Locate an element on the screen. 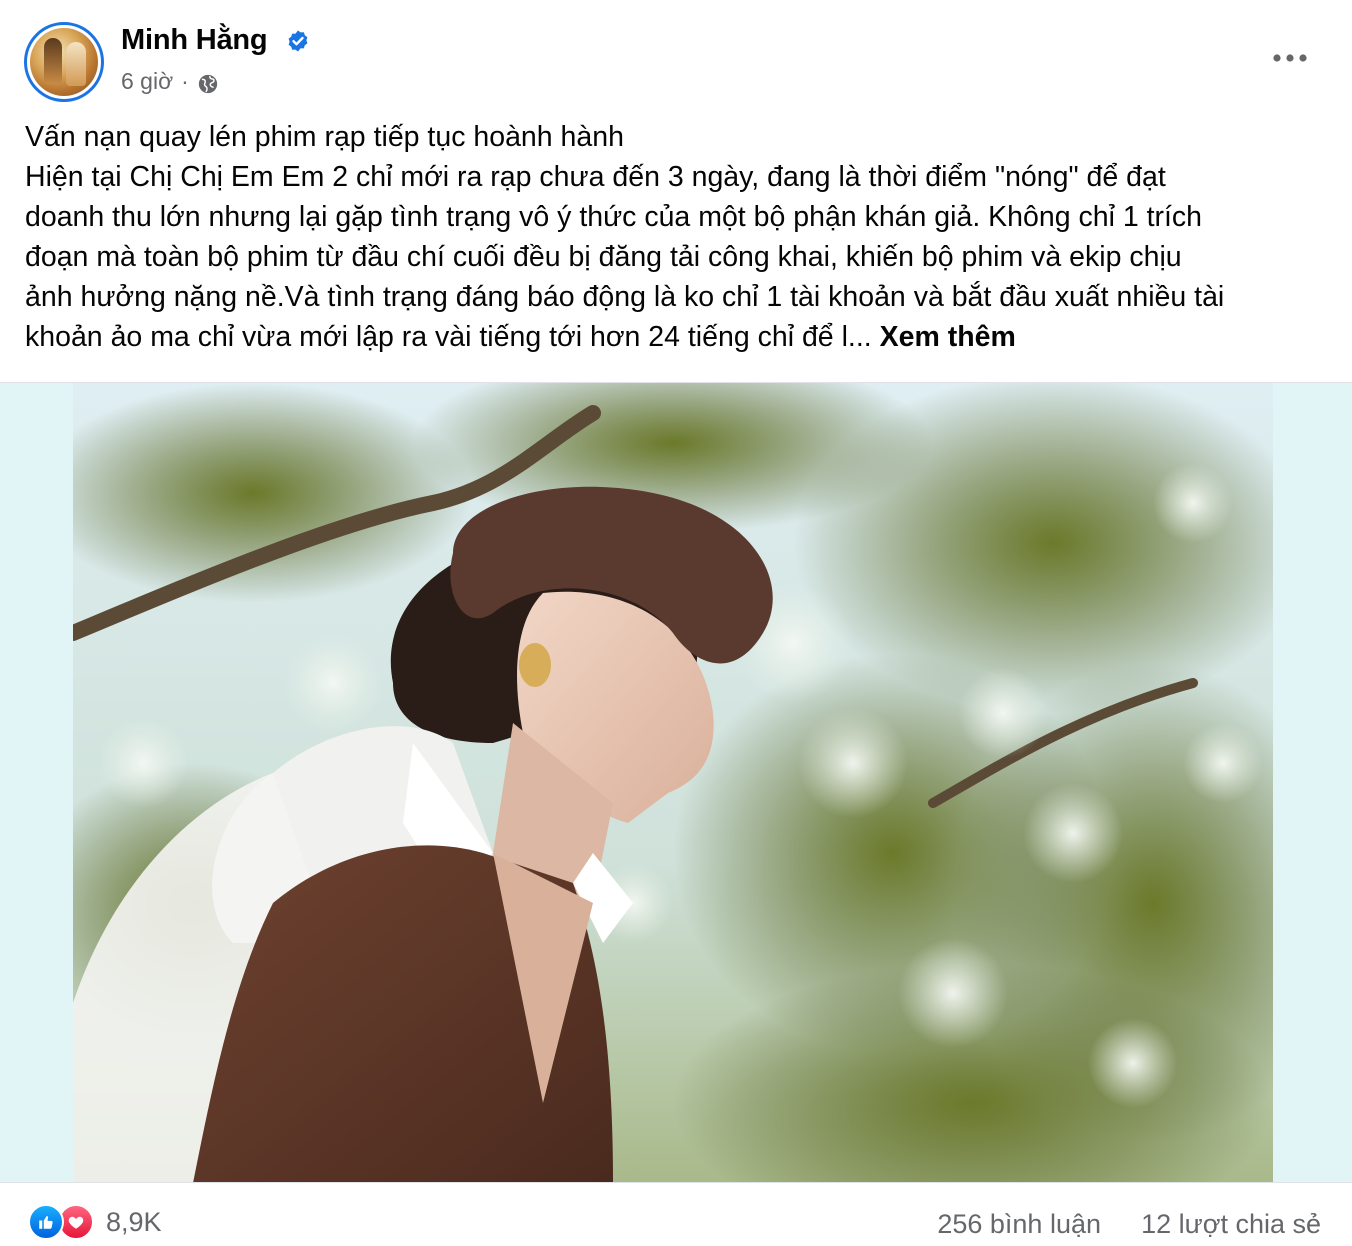 The image size is (1352, 1246). post-header: Minh Hằng 6 giờ · is located at coordinates (676, 55).